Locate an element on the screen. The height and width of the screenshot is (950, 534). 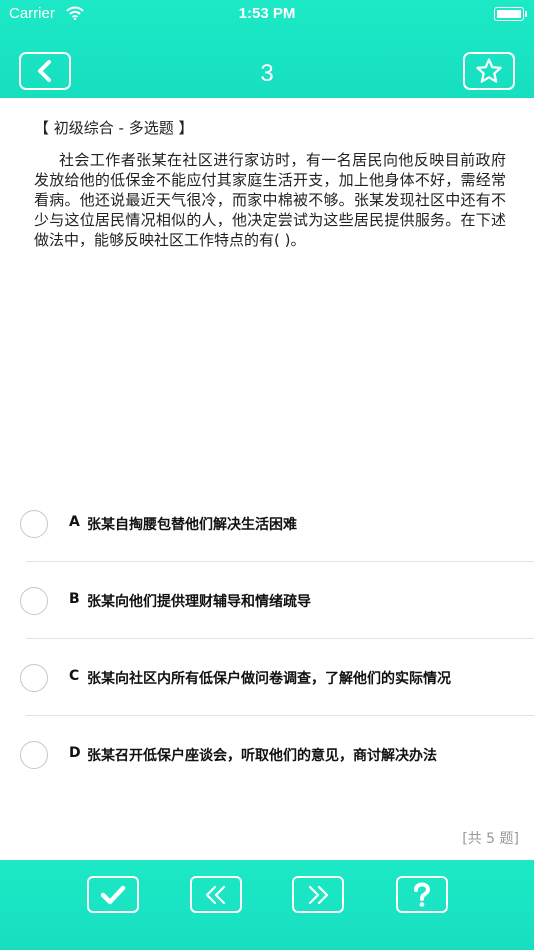
option-letter: A is located at coordinates (74, 522).